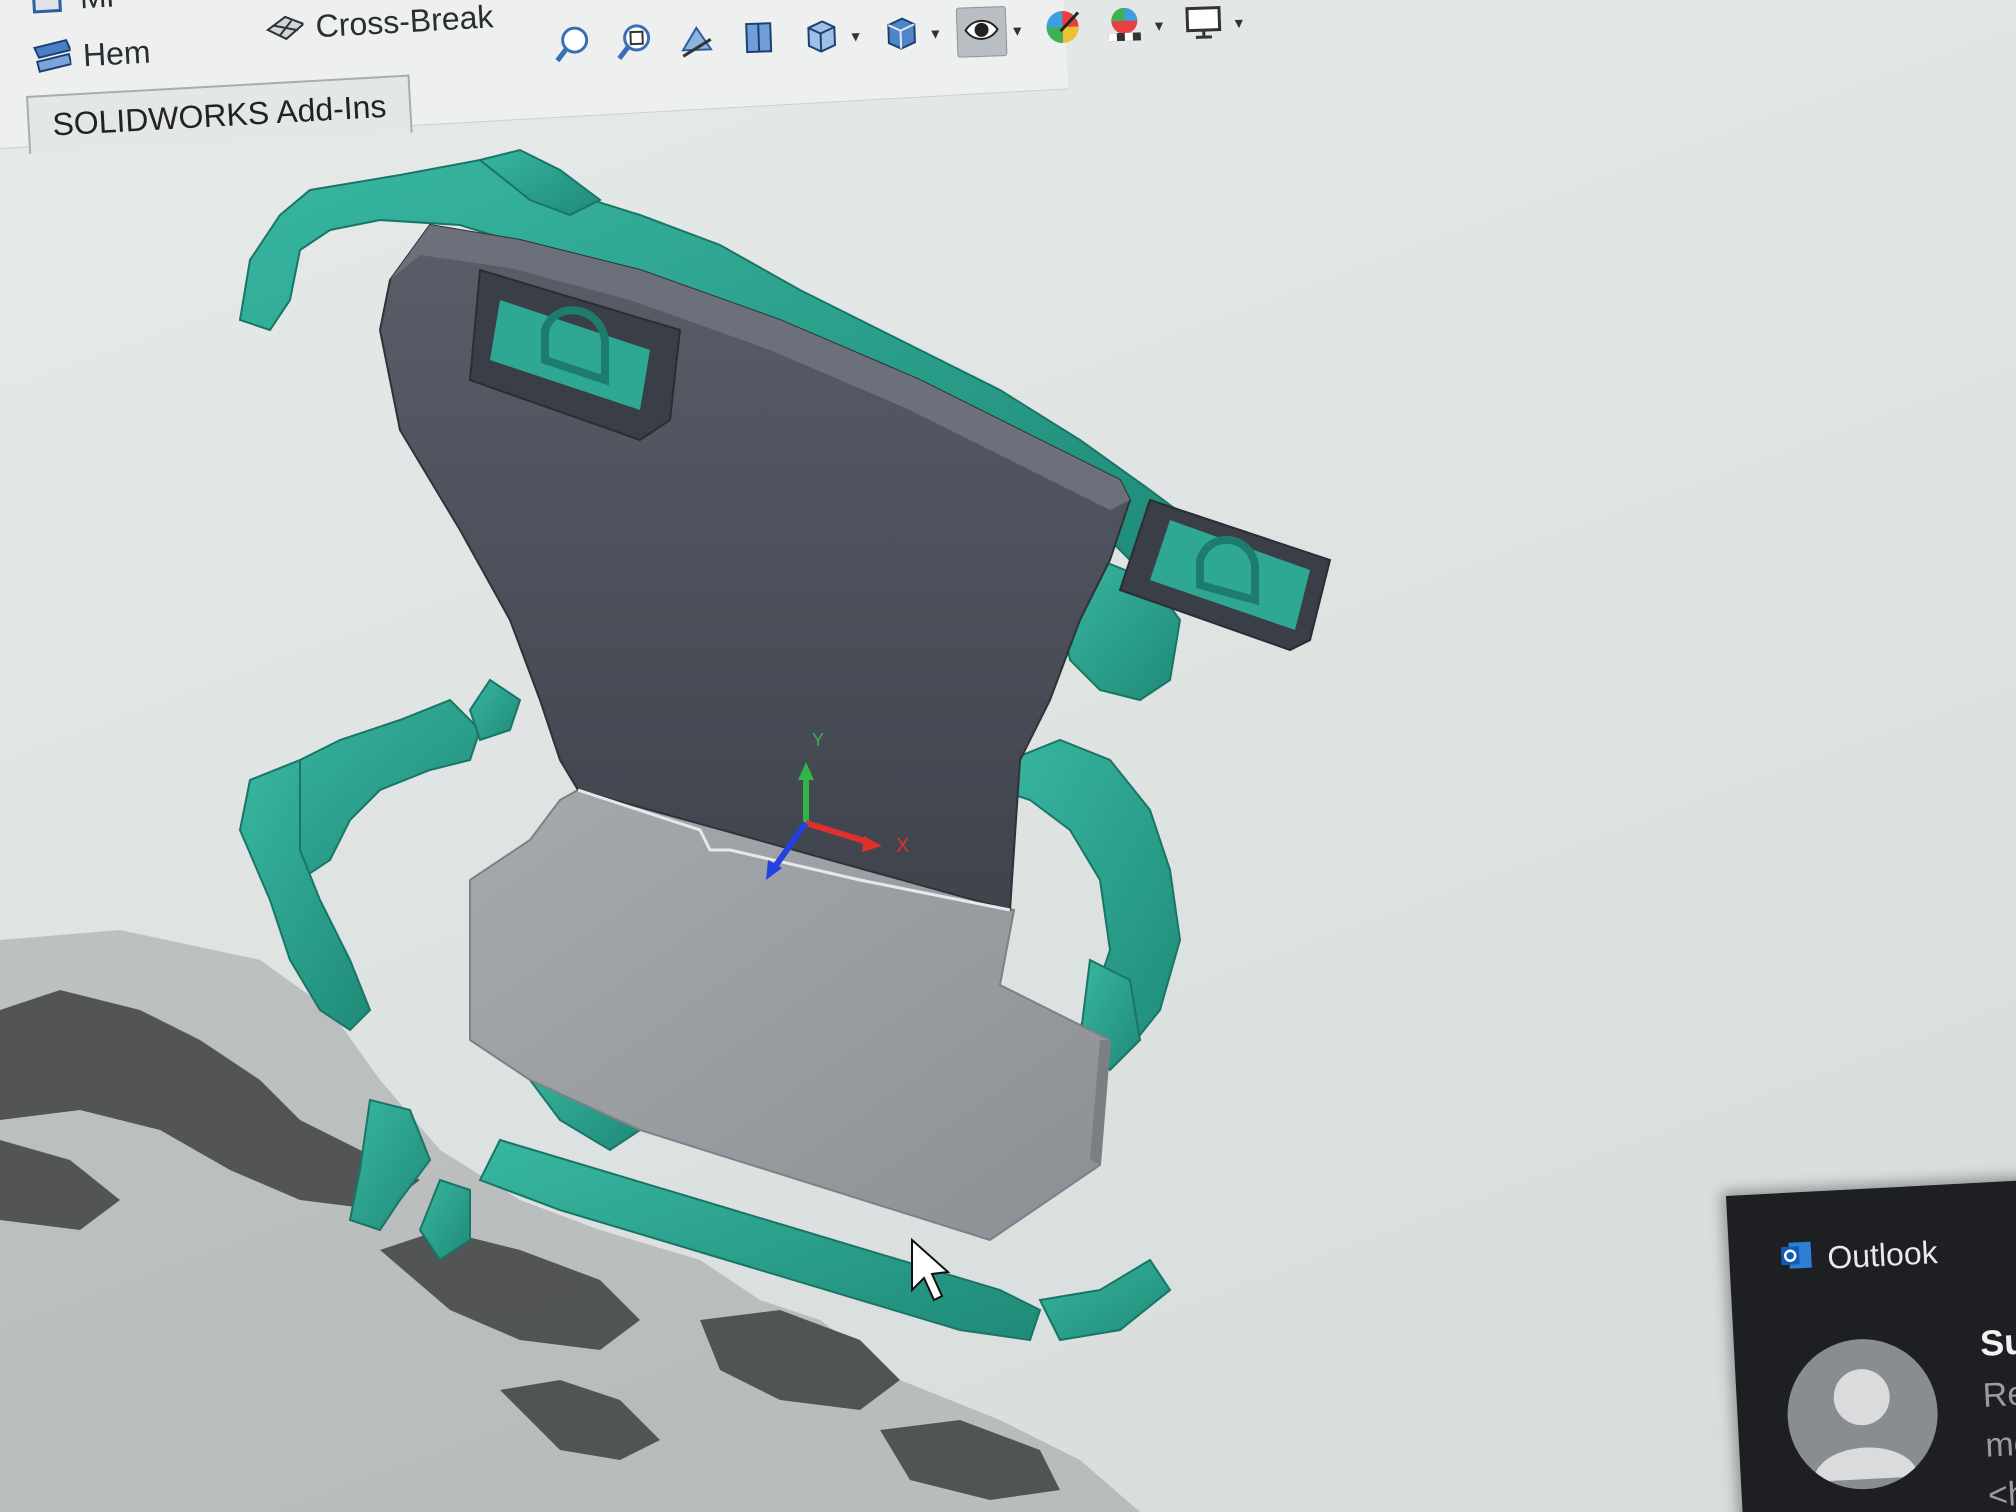 This screenshot has height=1512, width=2016. Describe the element at coordinates (116, 53) in the screenshot. I see `ribbon-command-label: Hem` at that location.